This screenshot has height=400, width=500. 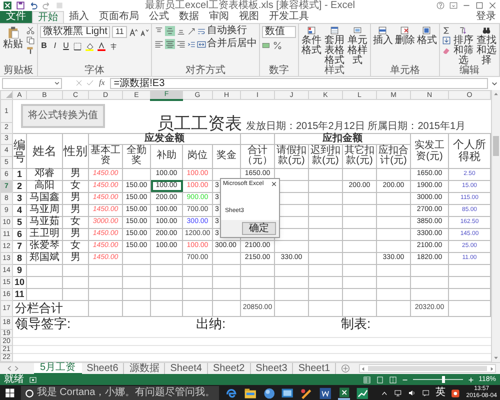 What do you see at coordinates (43, 323) in the screenshot?
I see `signature-label: 领导签字:` at bounding box center [43, 323].